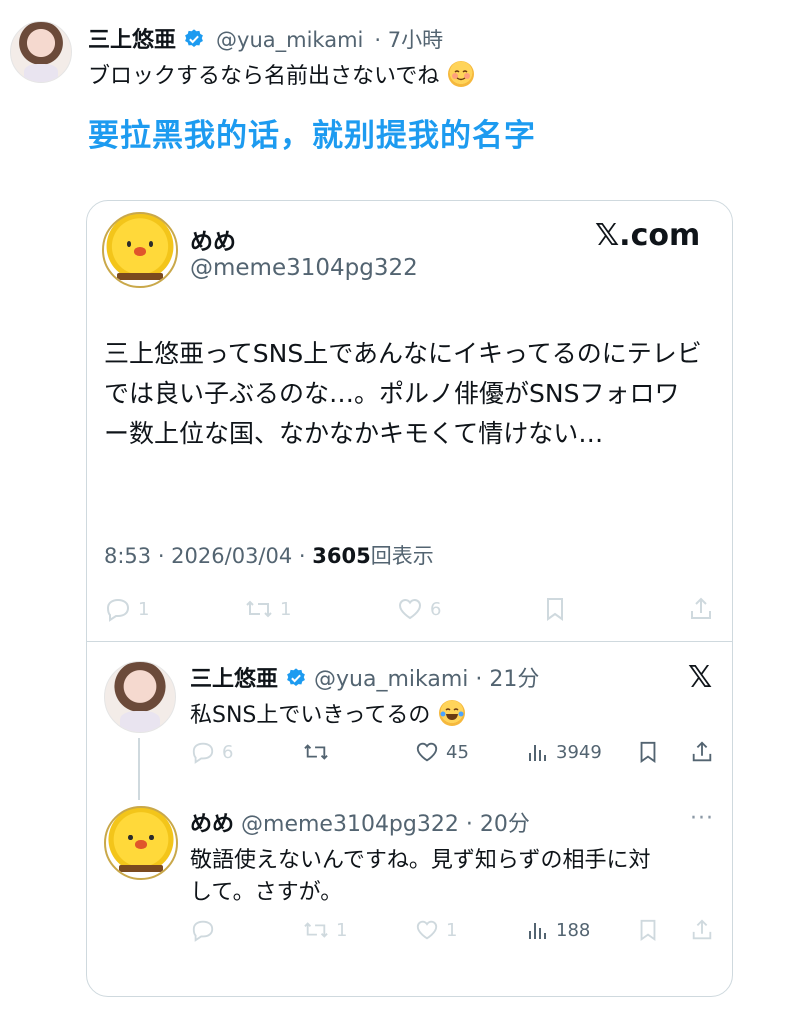  What do you see at coordinates (310, 715) in the screenshot?
I see `reply1-text-content: 私SNS上でいきってるの` at bounding box center [310, 715].